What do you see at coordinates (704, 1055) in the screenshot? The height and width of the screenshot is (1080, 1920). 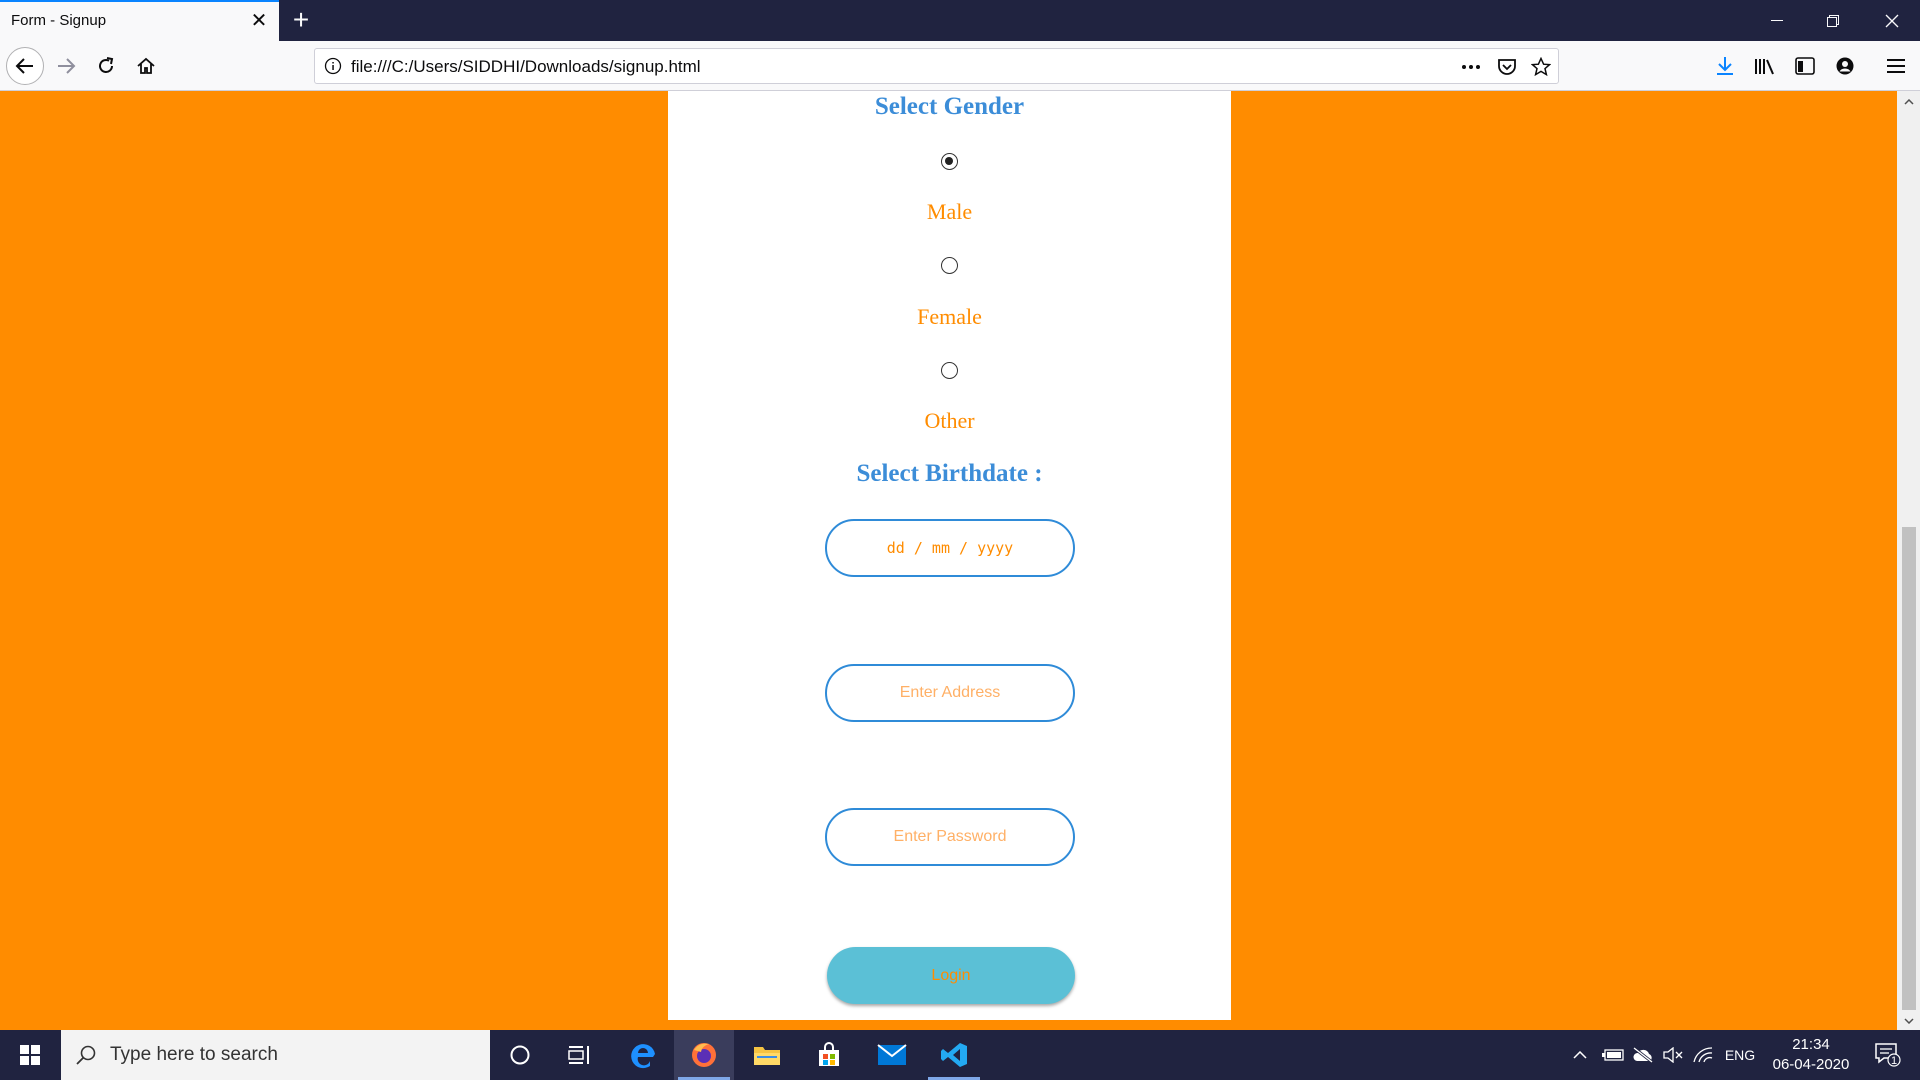 I see `firefox-icon` at bounding box center [704, 1055].